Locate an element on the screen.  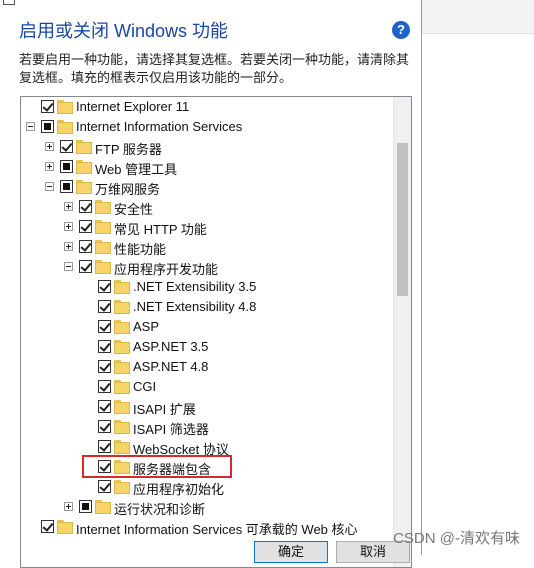
tree-item-label: 应用程序开发功能 is located at coordinates (166, 269).